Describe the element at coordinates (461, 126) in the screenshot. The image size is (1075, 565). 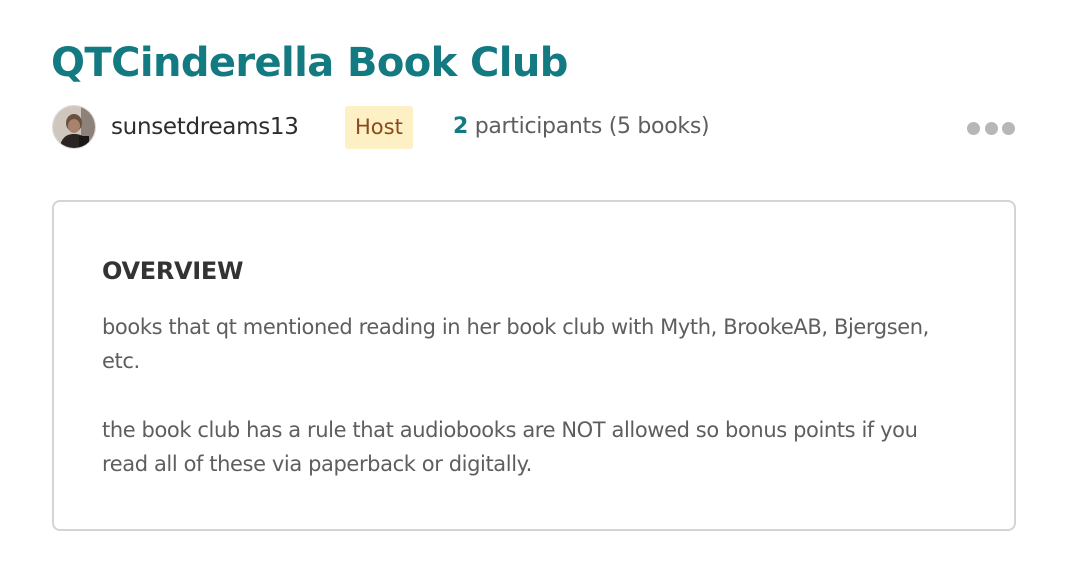
I see `participant-count: 2` at that location.